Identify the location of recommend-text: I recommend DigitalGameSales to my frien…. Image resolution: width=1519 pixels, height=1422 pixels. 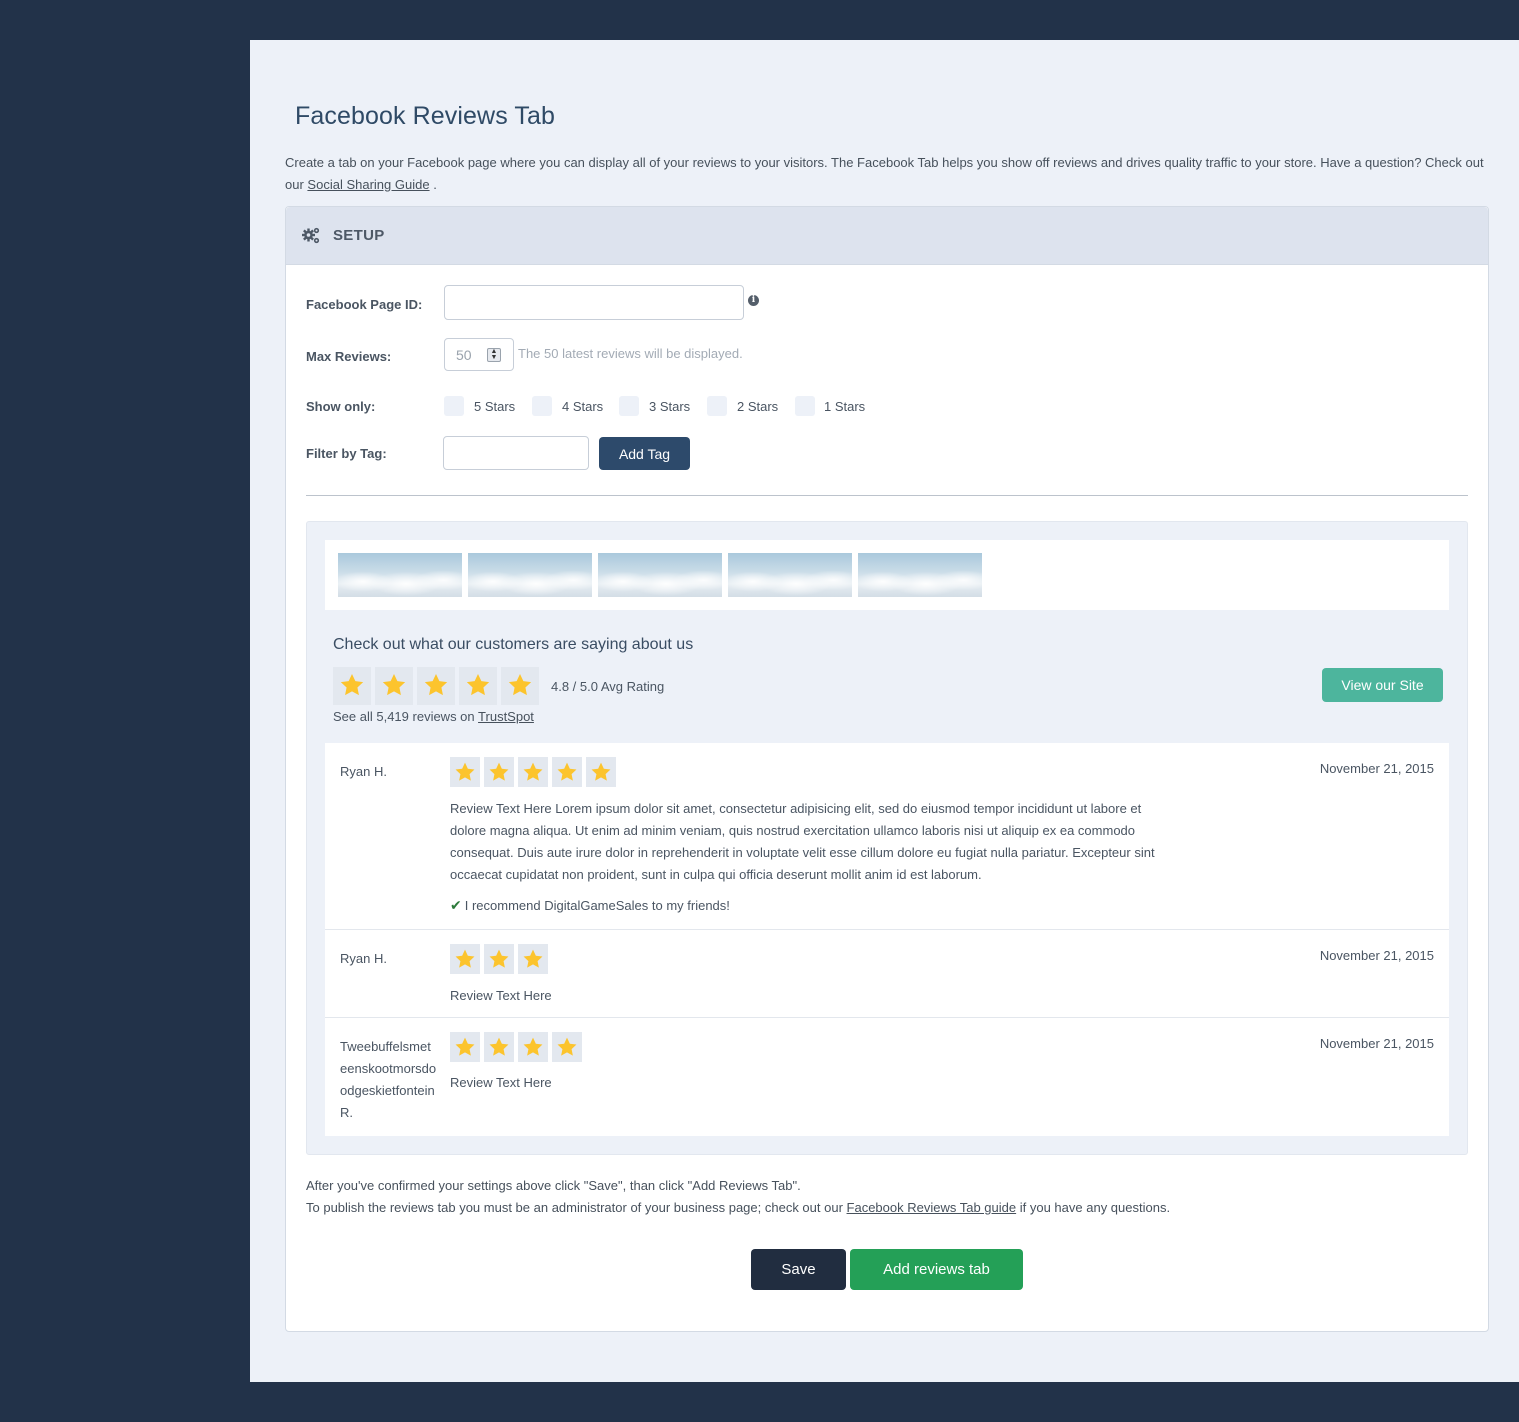
(597, 905).